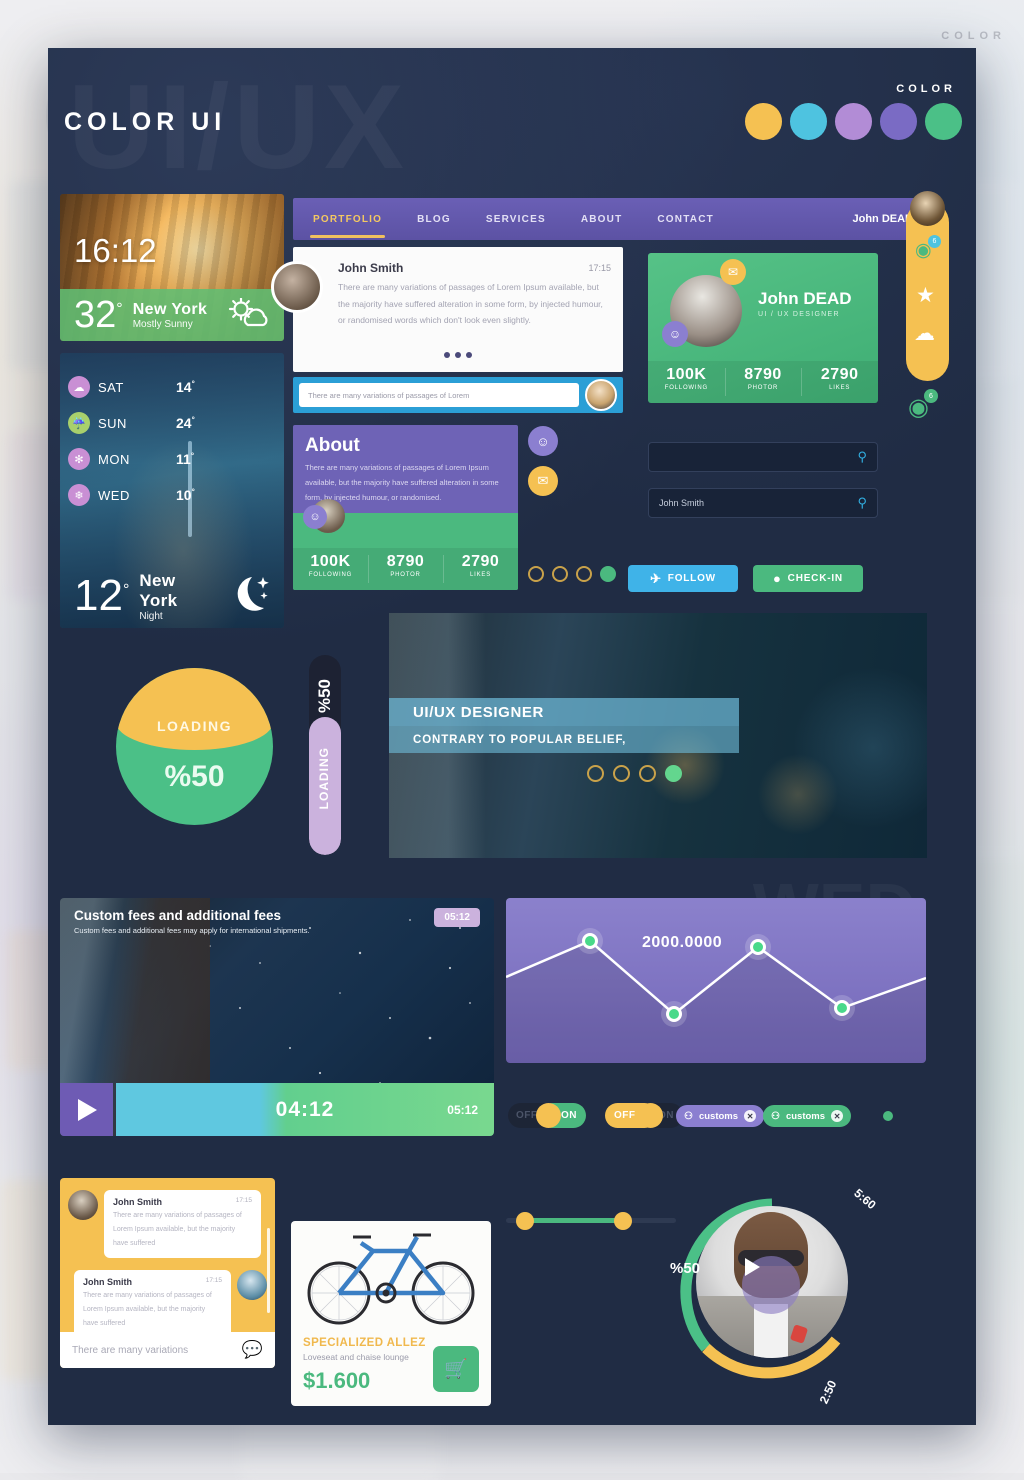  I want to click on product-title: SPECIALIZED ALLEZ, so click(364, 1343).